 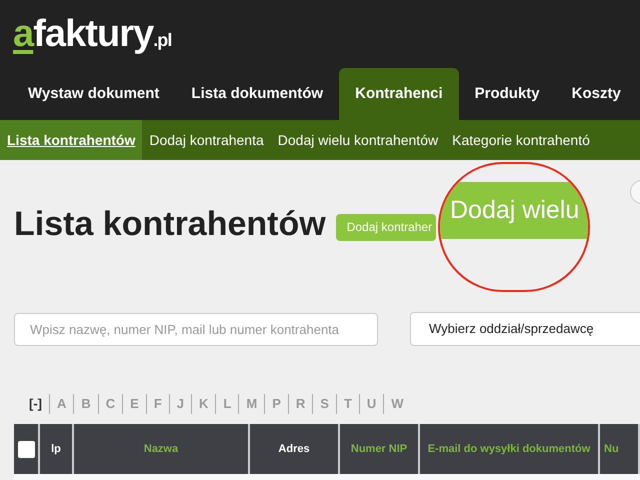 I want to click on letter-filter: L, so click(x=226, y=404).